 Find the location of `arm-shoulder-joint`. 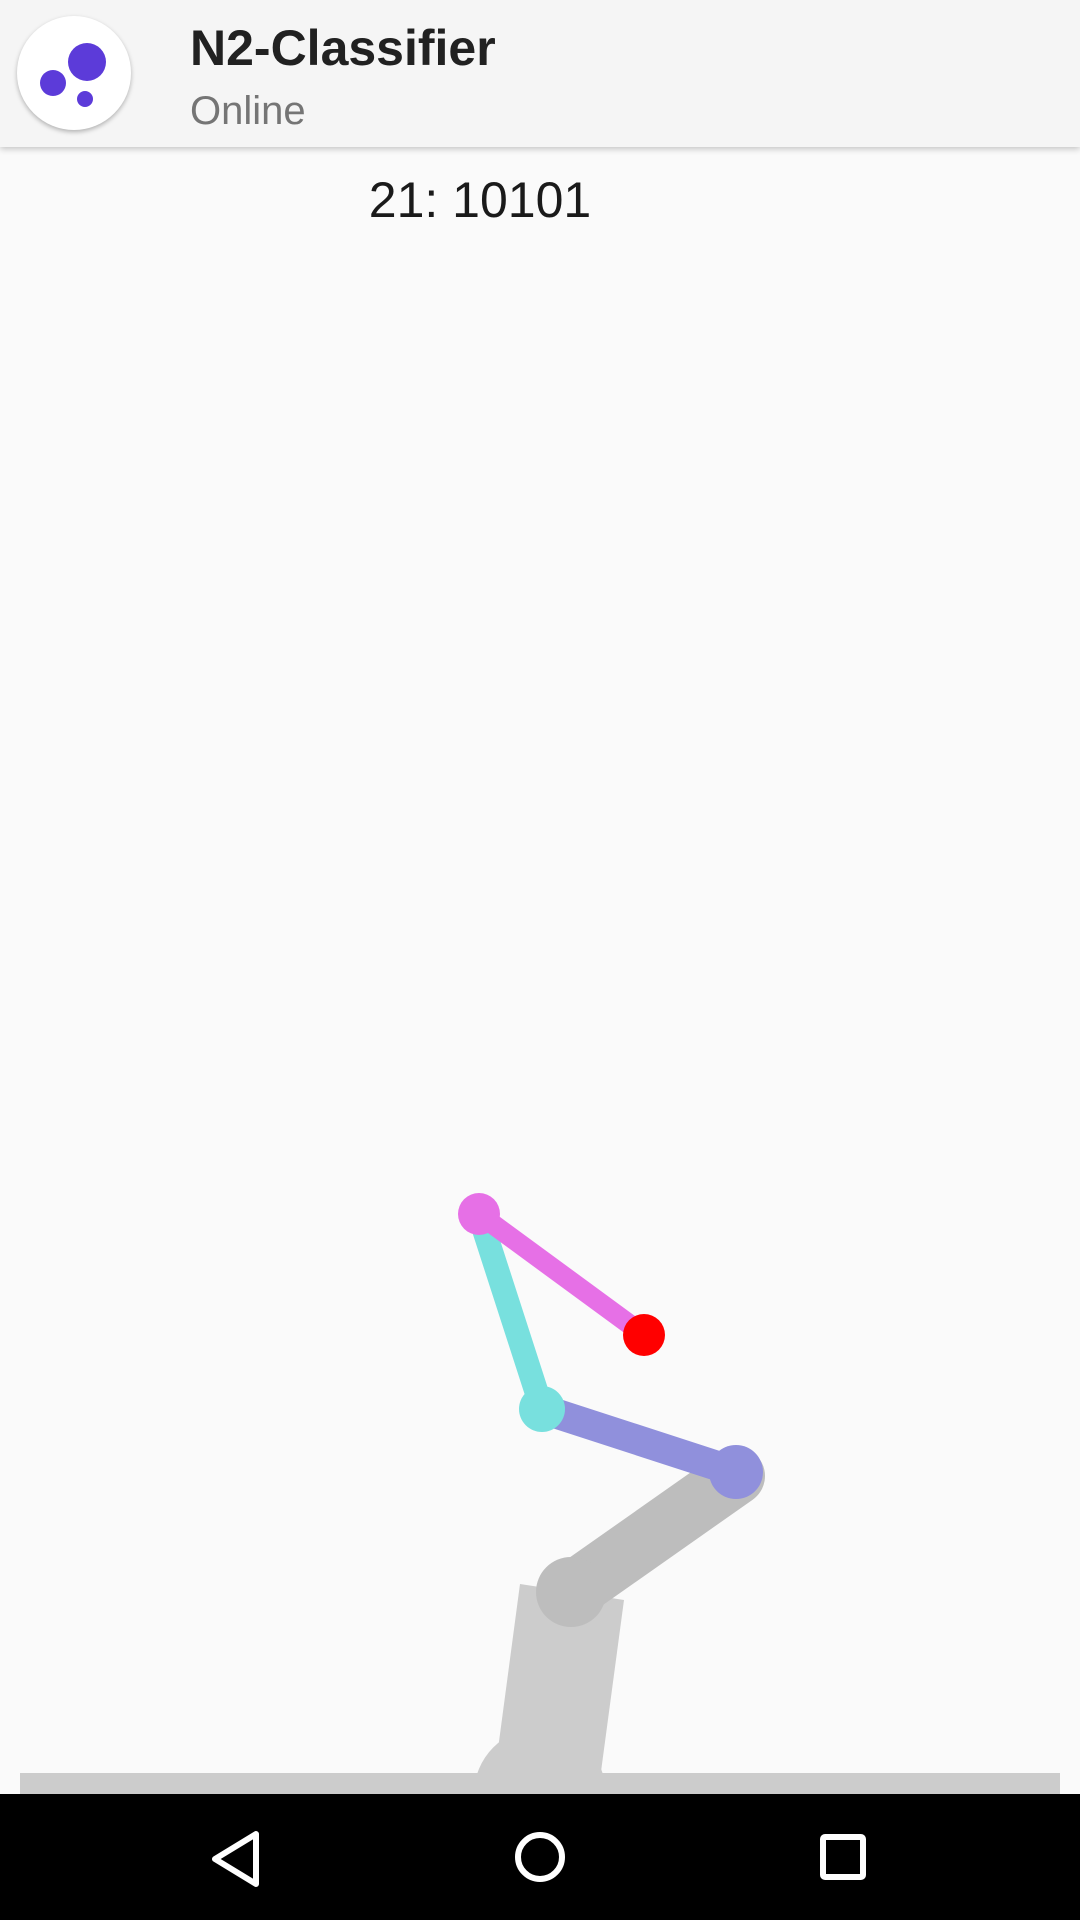

arm-shoulder-joint is located at coordinates (571, 1592).